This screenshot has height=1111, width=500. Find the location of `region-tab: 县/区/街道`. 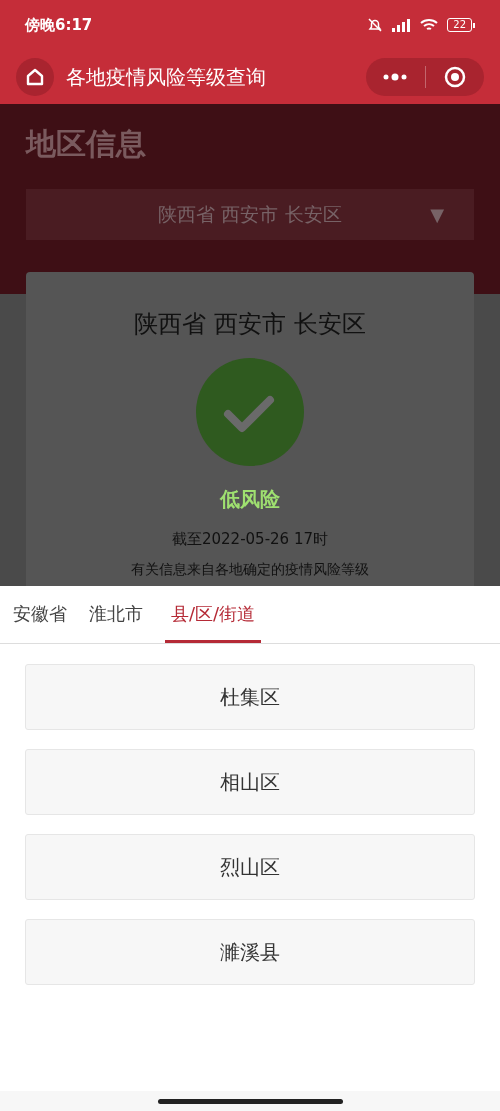

region-tab: 县/区/街道 is located at coordinates (213, 614).